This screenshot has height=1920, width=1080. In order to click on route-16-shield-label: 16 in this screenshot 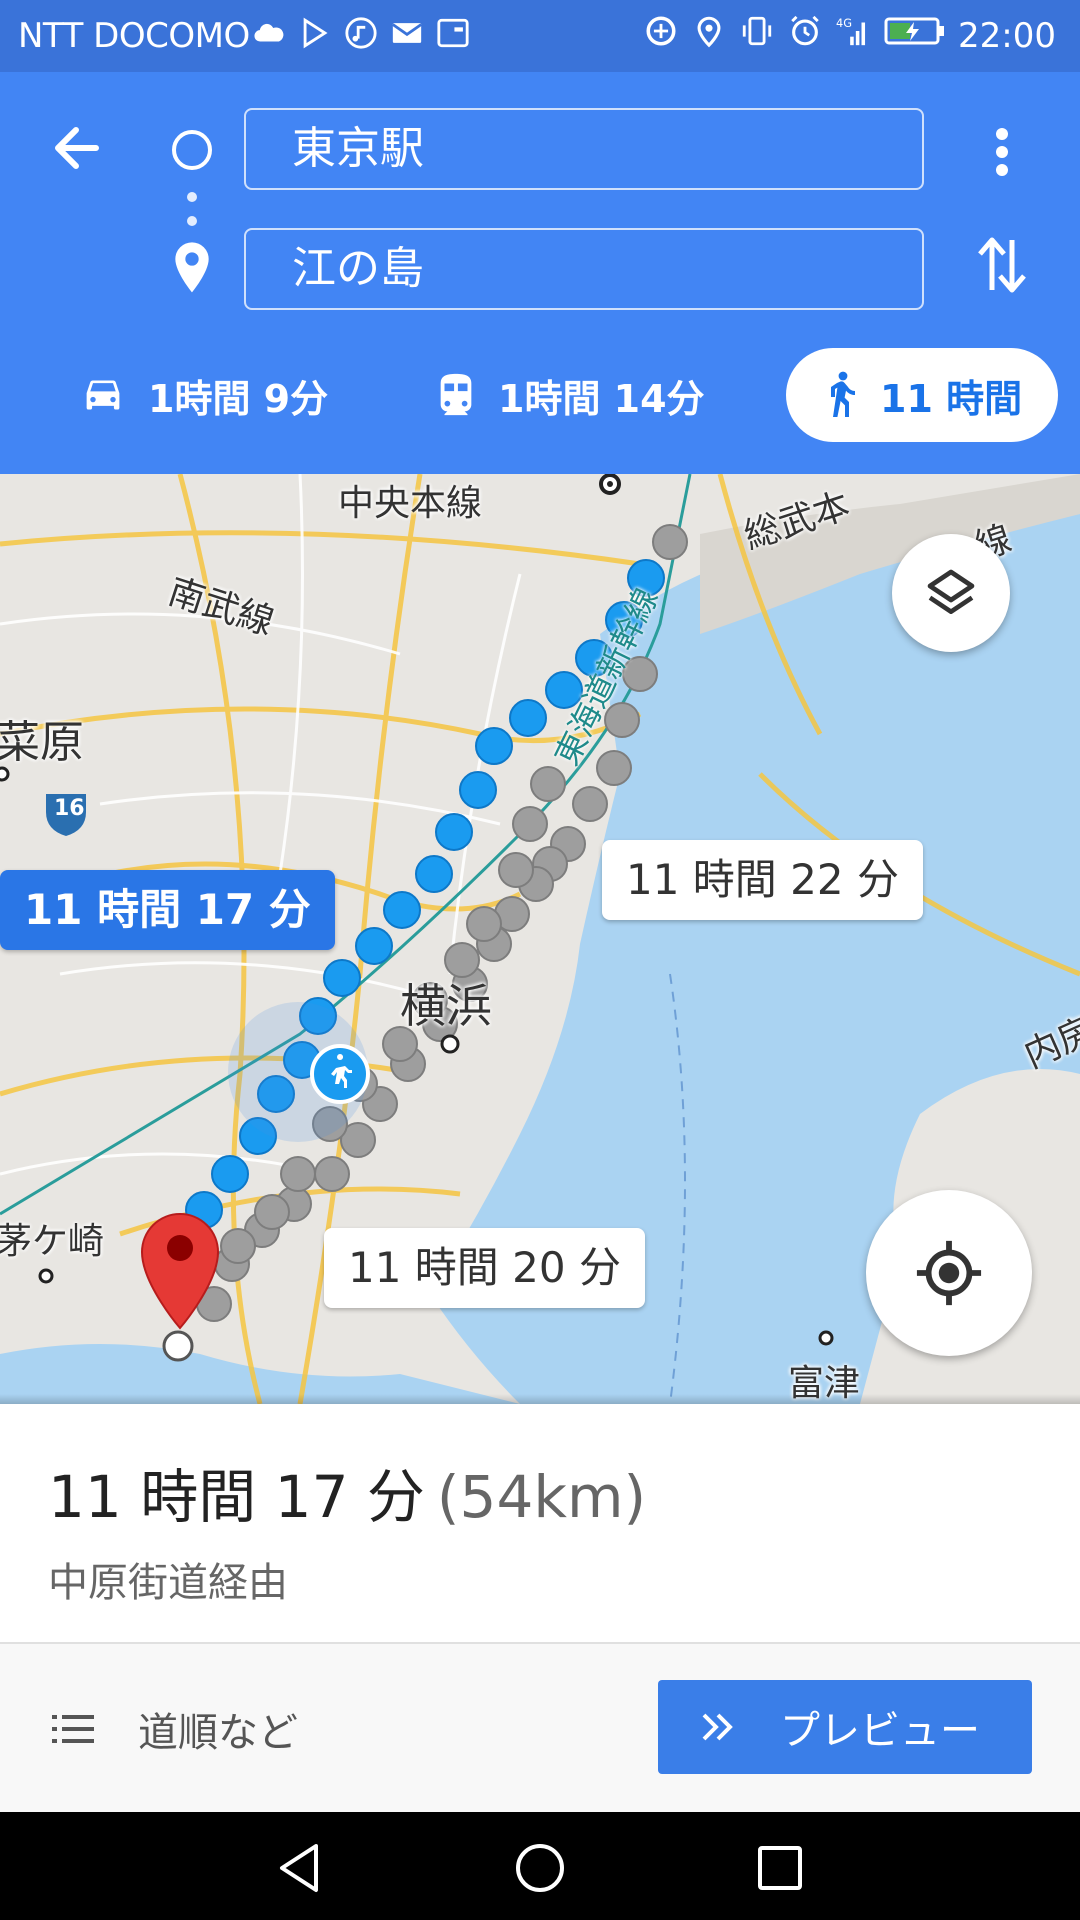, I will do `click(69, 808)`.